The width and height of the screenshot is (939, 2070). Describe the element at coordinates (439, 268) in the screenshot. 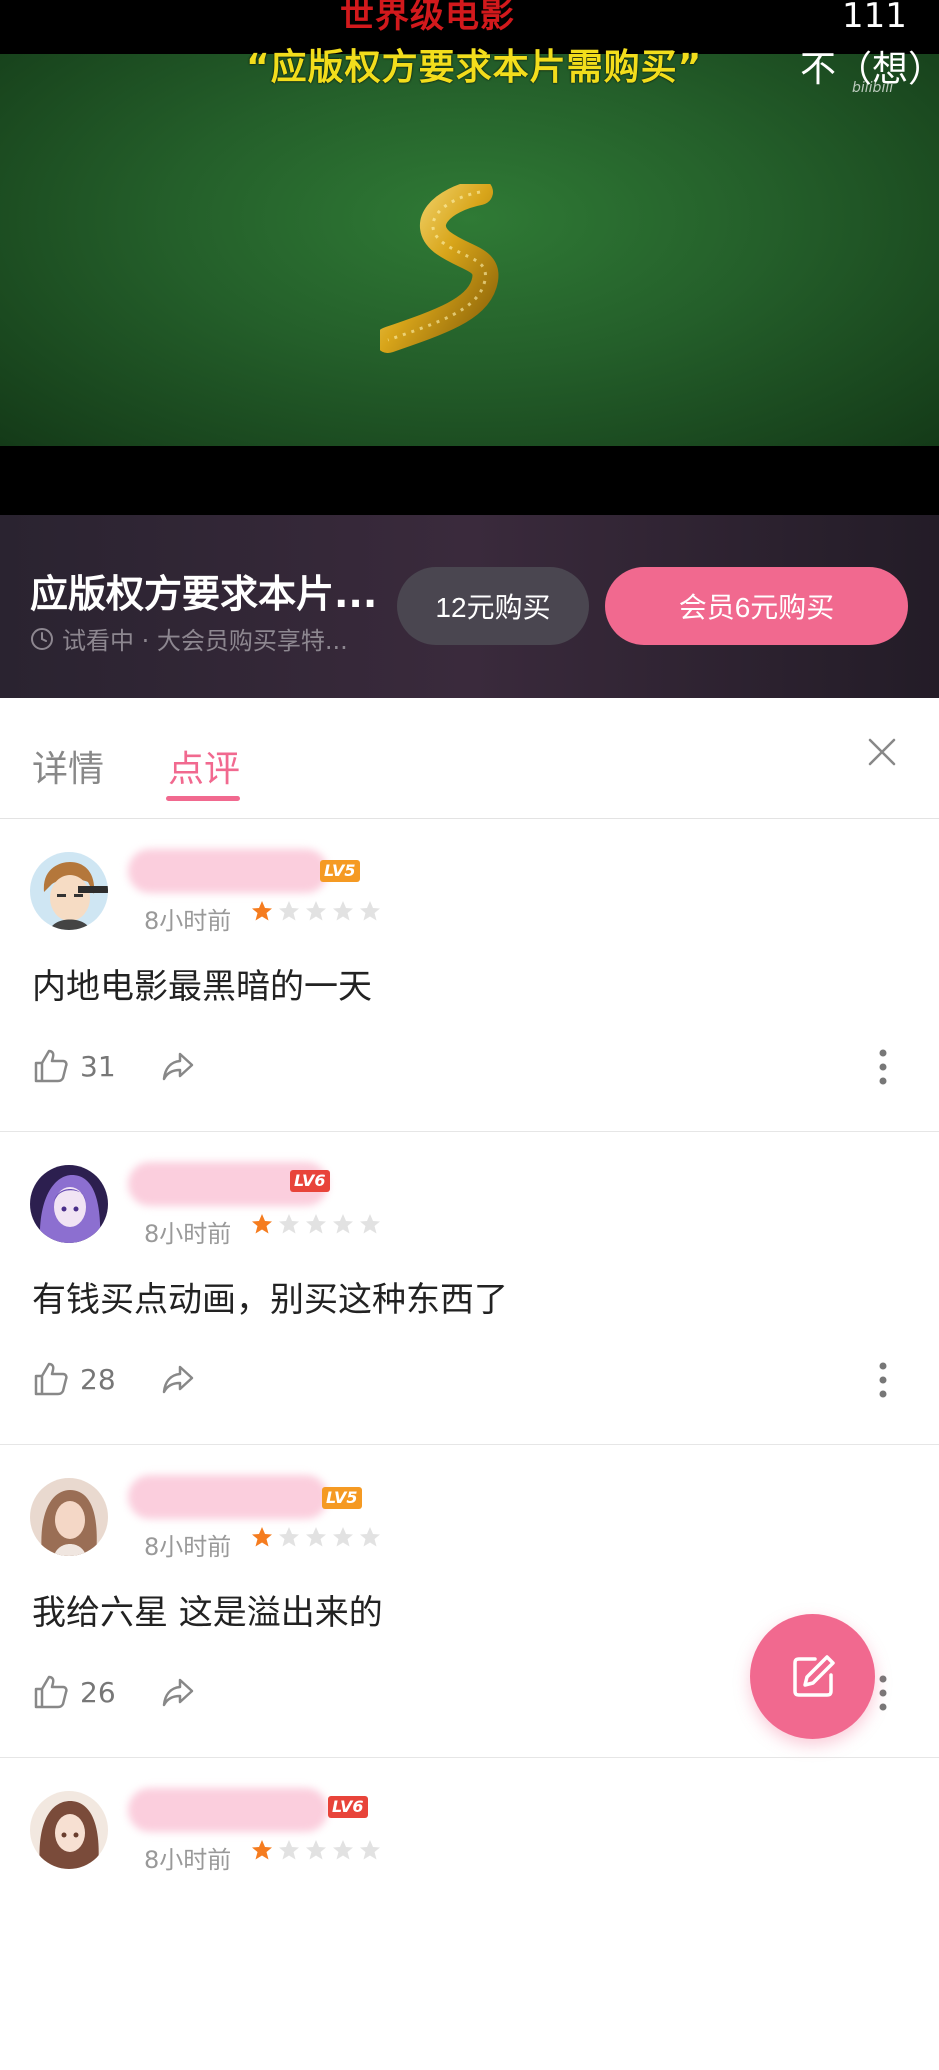

I see `film-ribbon-logo` at that location.